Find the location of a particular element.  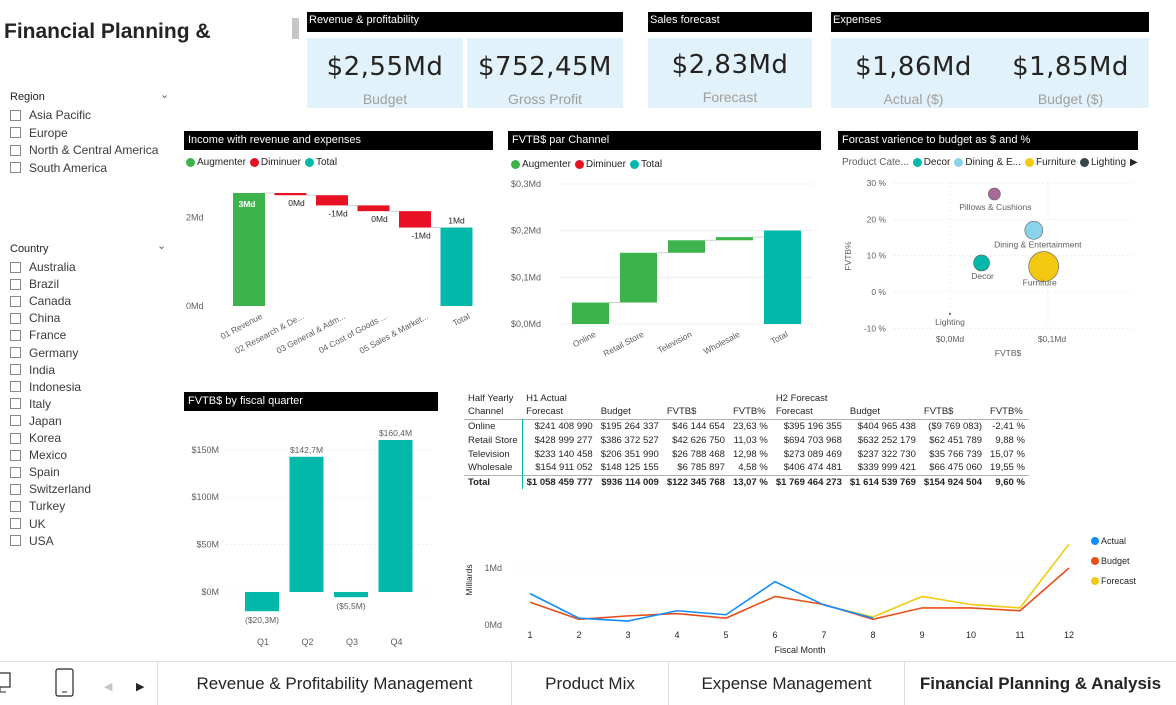

page-tab: Expense Management is located at coordinates (786, 683).